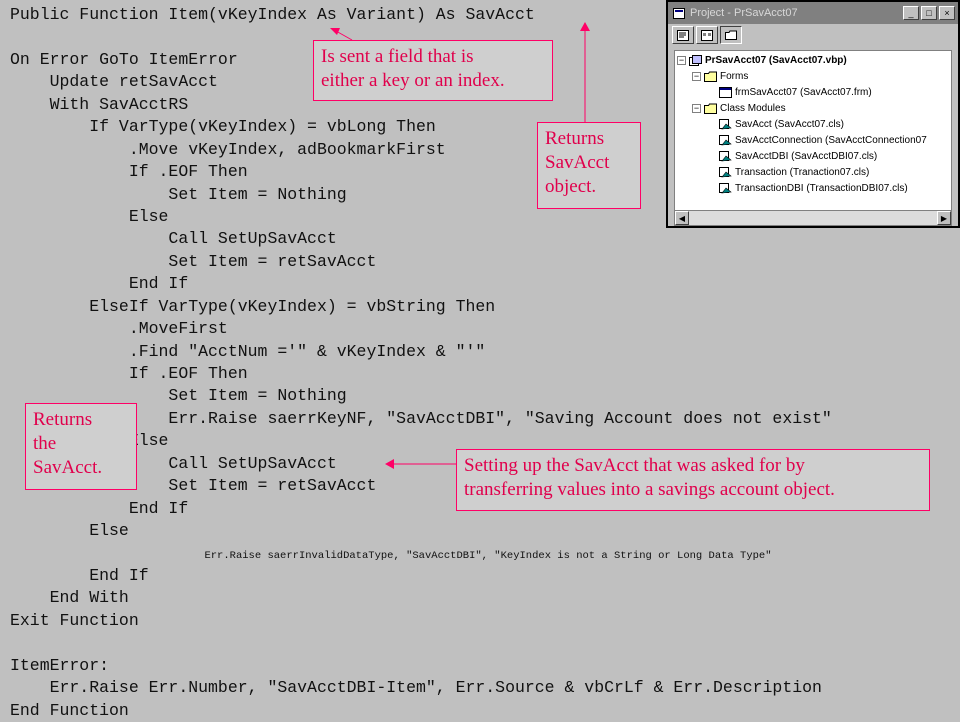  Describe the element at coordinates (813, 218) in the screenshot. I see `horizontal-scrollbar: ◀ ▶` at that location.